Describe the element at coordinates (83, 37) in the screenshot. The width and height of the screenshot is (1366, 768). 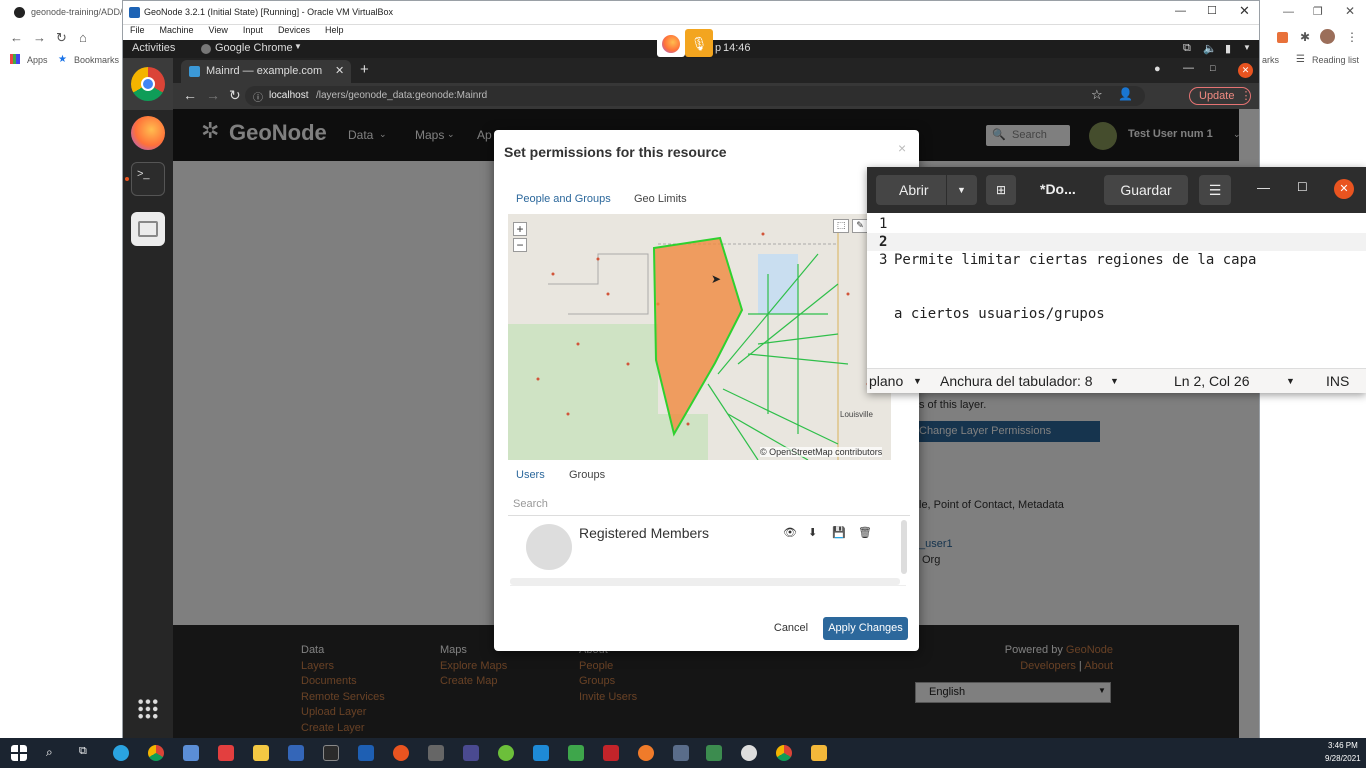
I see `home-icon: ⌂` at that location.